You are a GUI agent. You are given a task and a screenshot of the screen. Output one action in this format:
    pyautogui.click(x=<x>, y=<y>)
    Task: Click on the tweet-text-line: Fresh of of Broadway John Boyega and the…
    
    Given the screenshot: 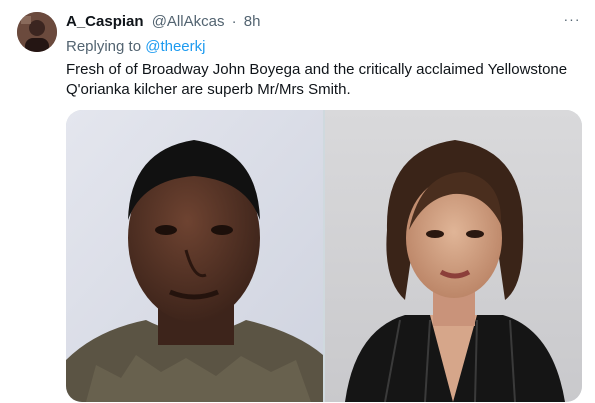 What is the action you would take?
    pyautogui.click(x=317, y=69)
    